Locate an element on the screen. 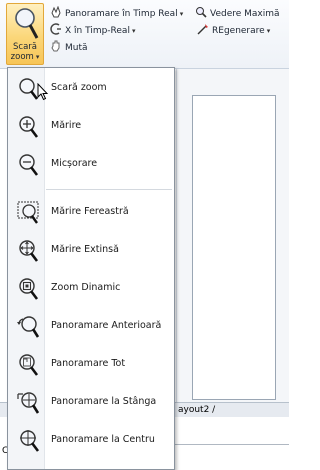 The height and width of the screenshot is (470, 320). pan-realtime-button: Panoramare în Timp Real ▾ is located at coordinates (116, 13).